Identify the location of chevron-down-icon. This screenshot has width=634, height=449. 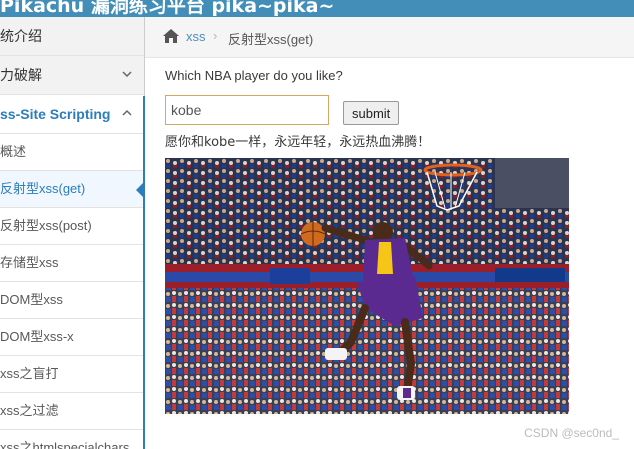
(127, 75).